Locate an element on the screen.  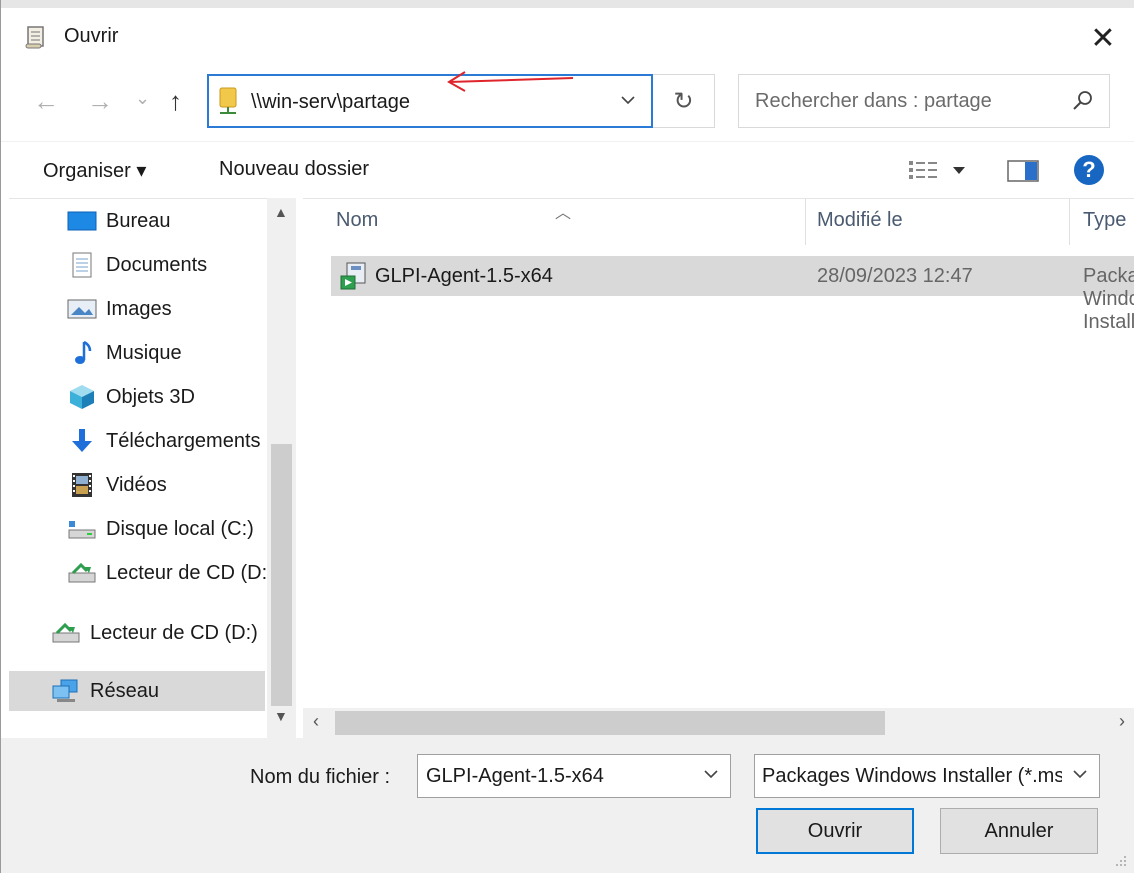
close-button: ✕ is located at coordinates (1103, 38).